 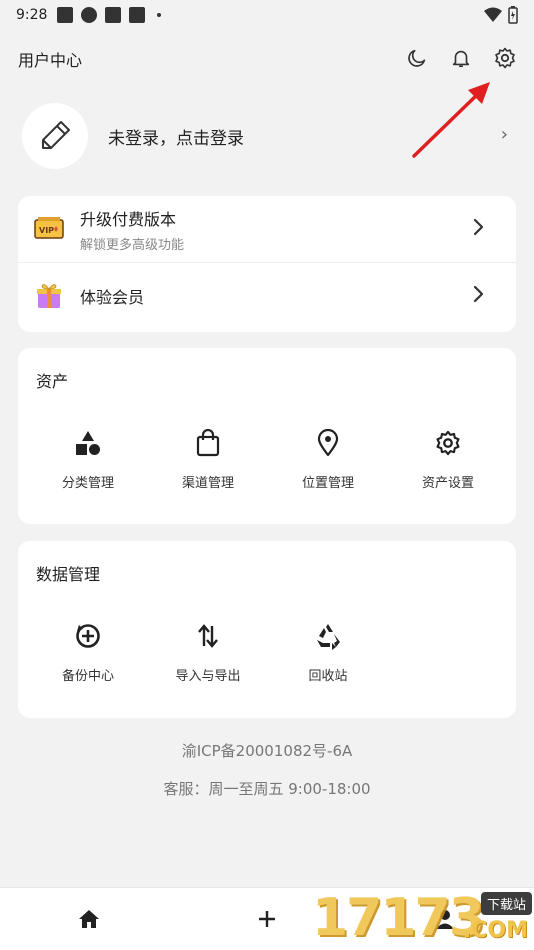 What do you see at coordinates (267, 750) in the screenshot?
I see `icp-license: 渝ICP备20001082号-6A` at bounding box center [267, 750].